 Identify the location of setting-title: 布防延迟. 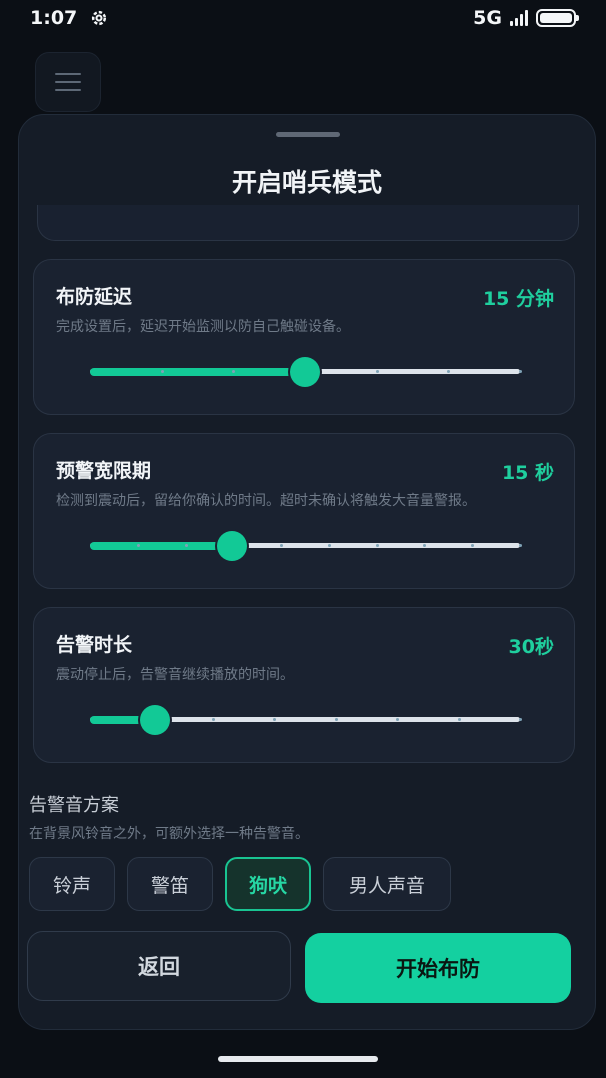
(94, 297).